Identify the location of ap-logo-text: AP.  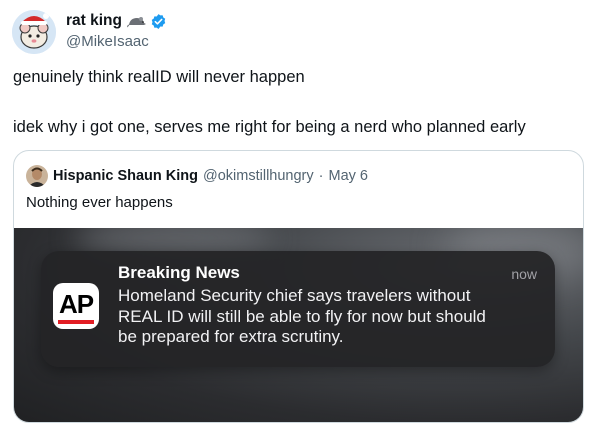
(76, 304).